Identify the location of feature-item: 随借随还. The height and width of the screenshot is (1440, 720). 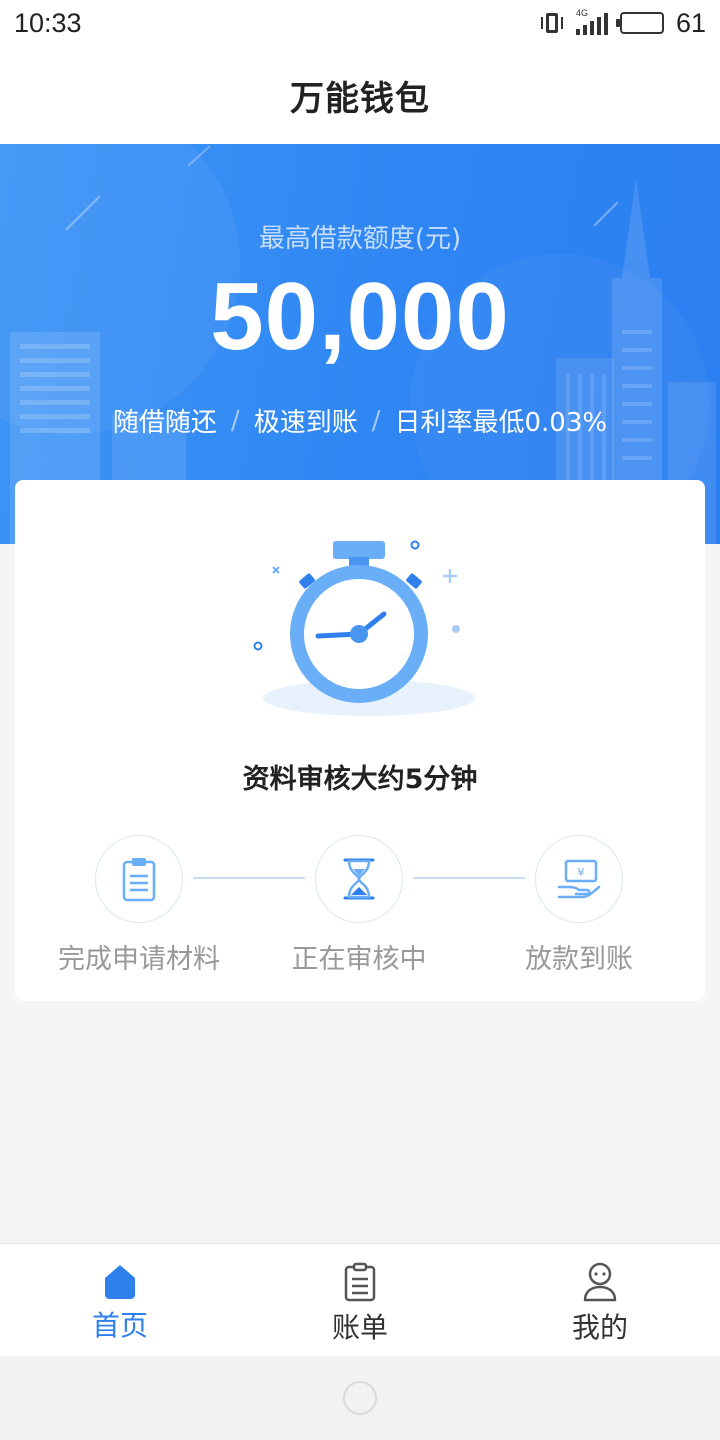
(164, 423).